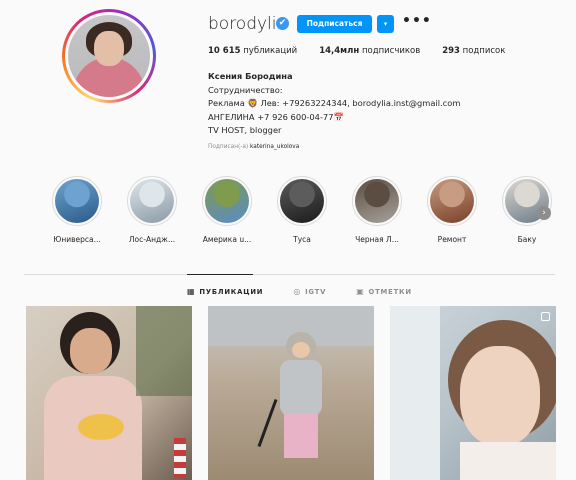 This screenshot has height=480, width=576. Describe the element at coordinates (253, 51) in the screenshot. I see `posts-count: 10 615 публикаций` at that location.